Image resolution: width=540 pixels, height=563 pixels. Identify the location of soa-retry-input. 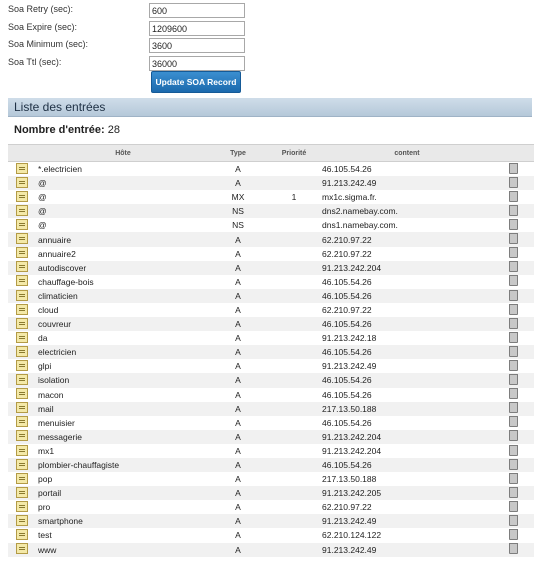
(197, 10).